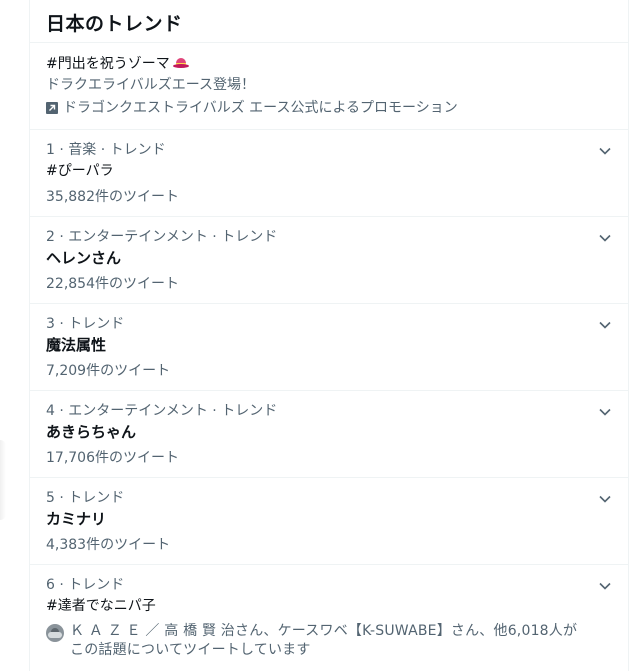  I want to click on trend-meta: 4 · エンターテインメント · トレンド, so click(162, 411).